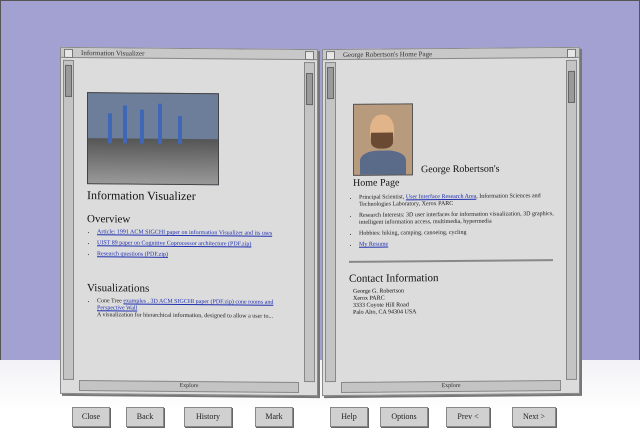  What do you see at coordinates (68, 219) in the screenshot?
I see `left-outer-scrollbar` at bounding box center [68, 219].